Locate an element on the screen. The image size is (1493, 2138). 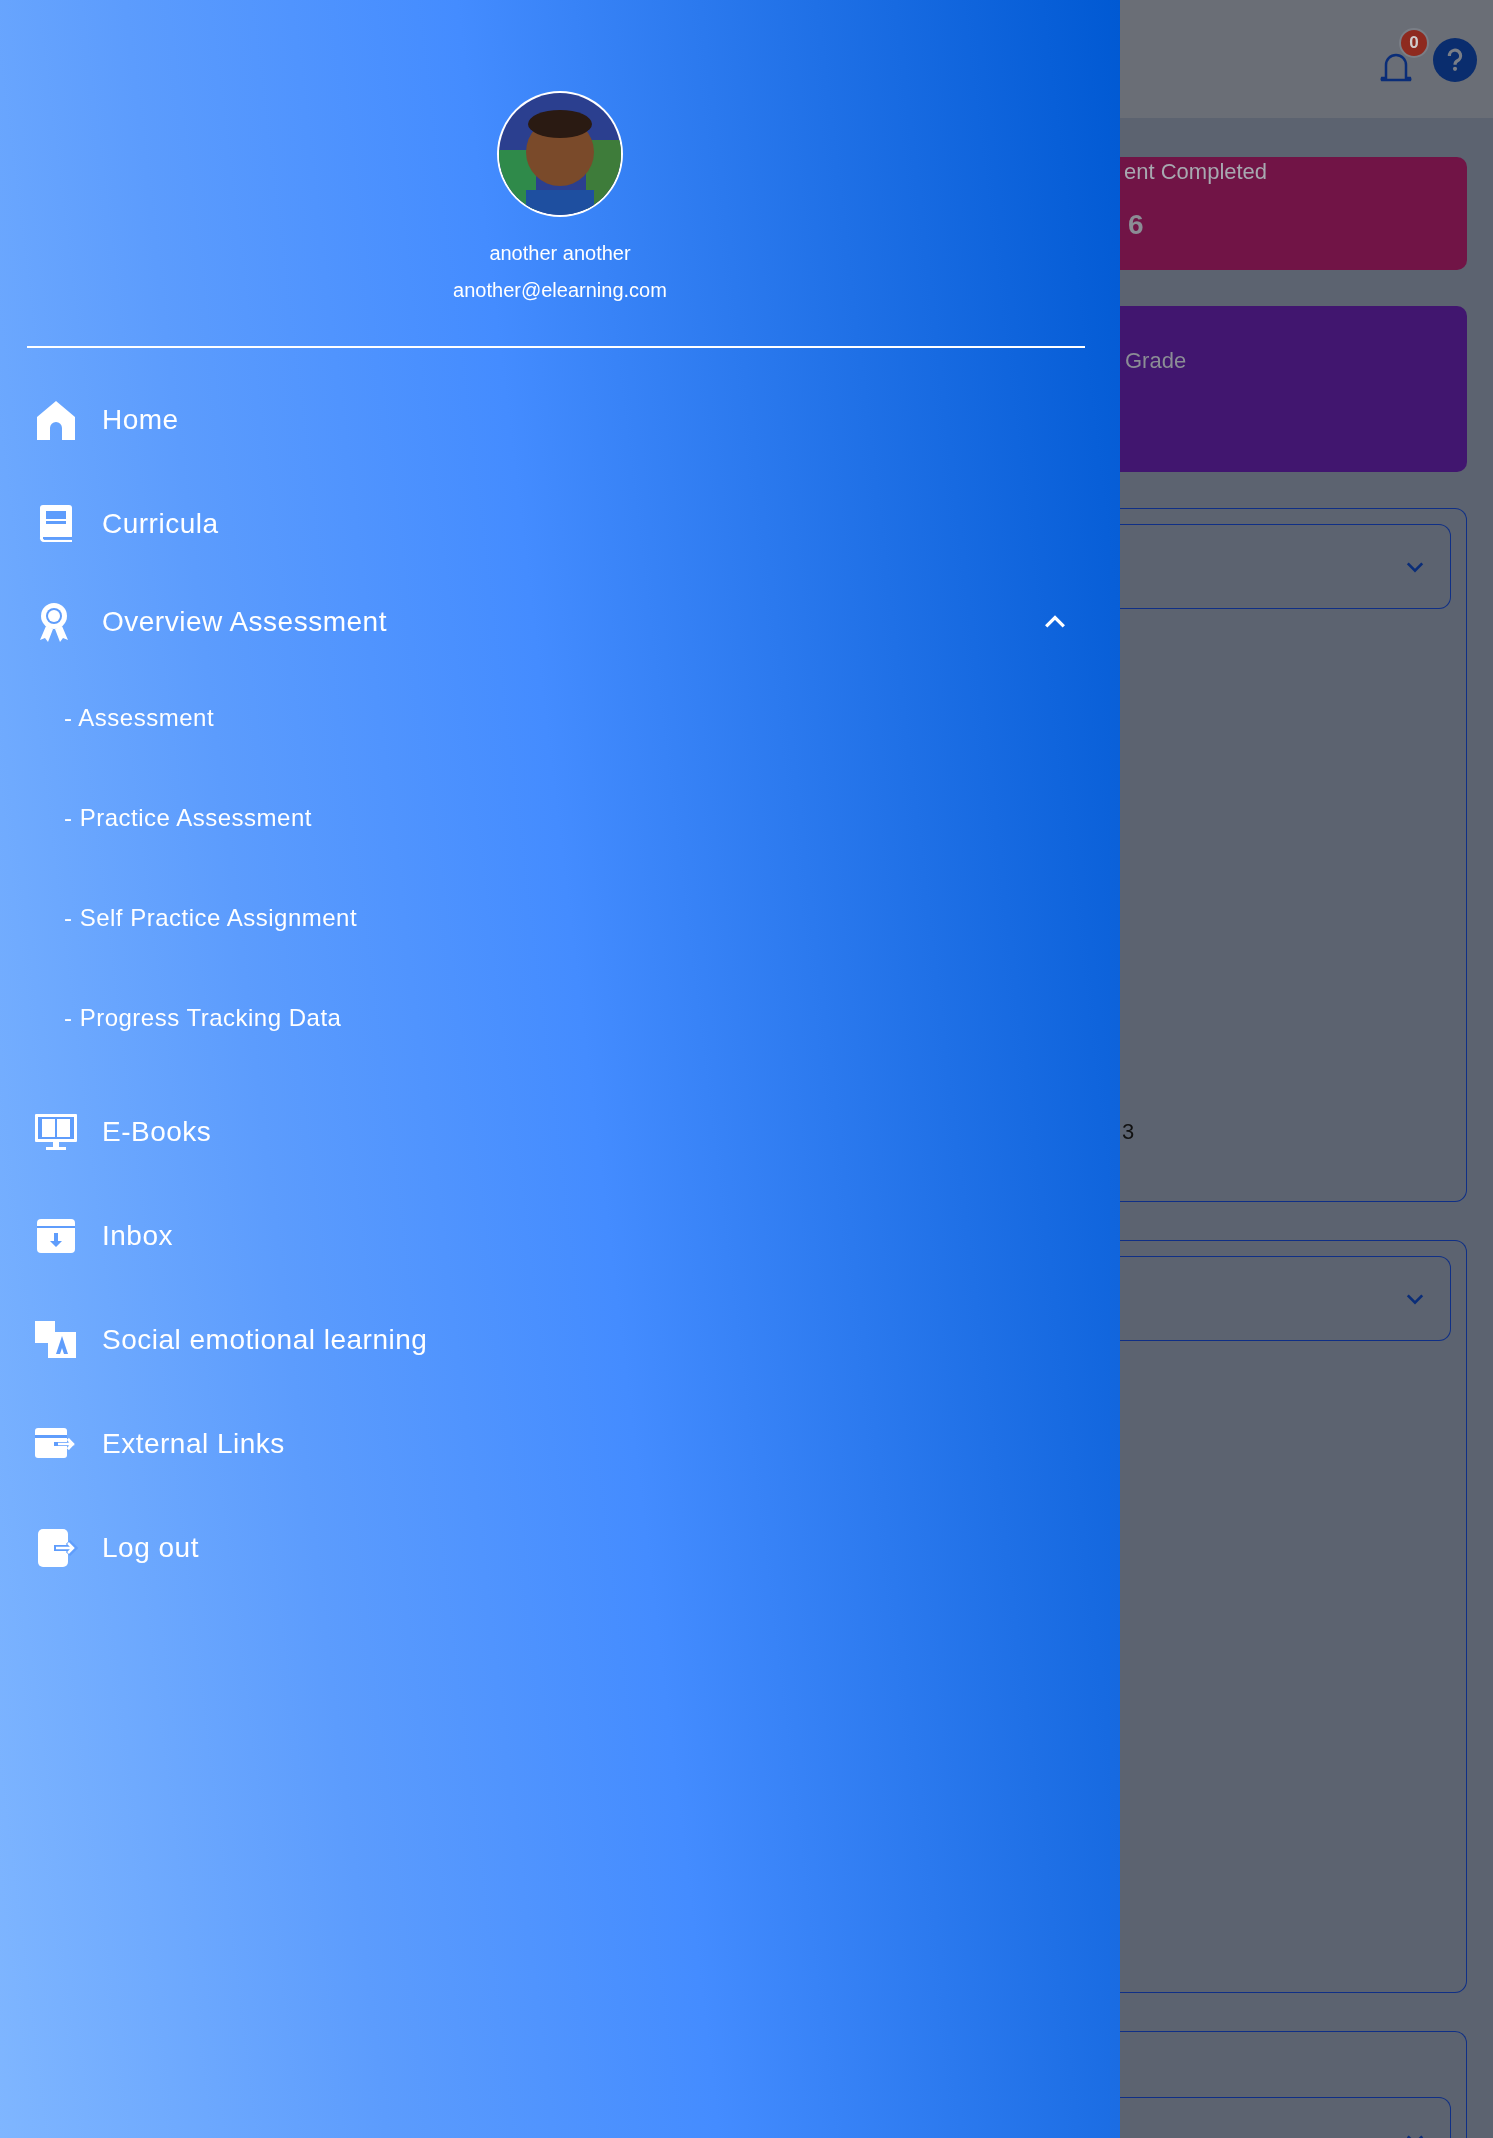
menu-item: Inbox is located at coordinates (560, 1236).